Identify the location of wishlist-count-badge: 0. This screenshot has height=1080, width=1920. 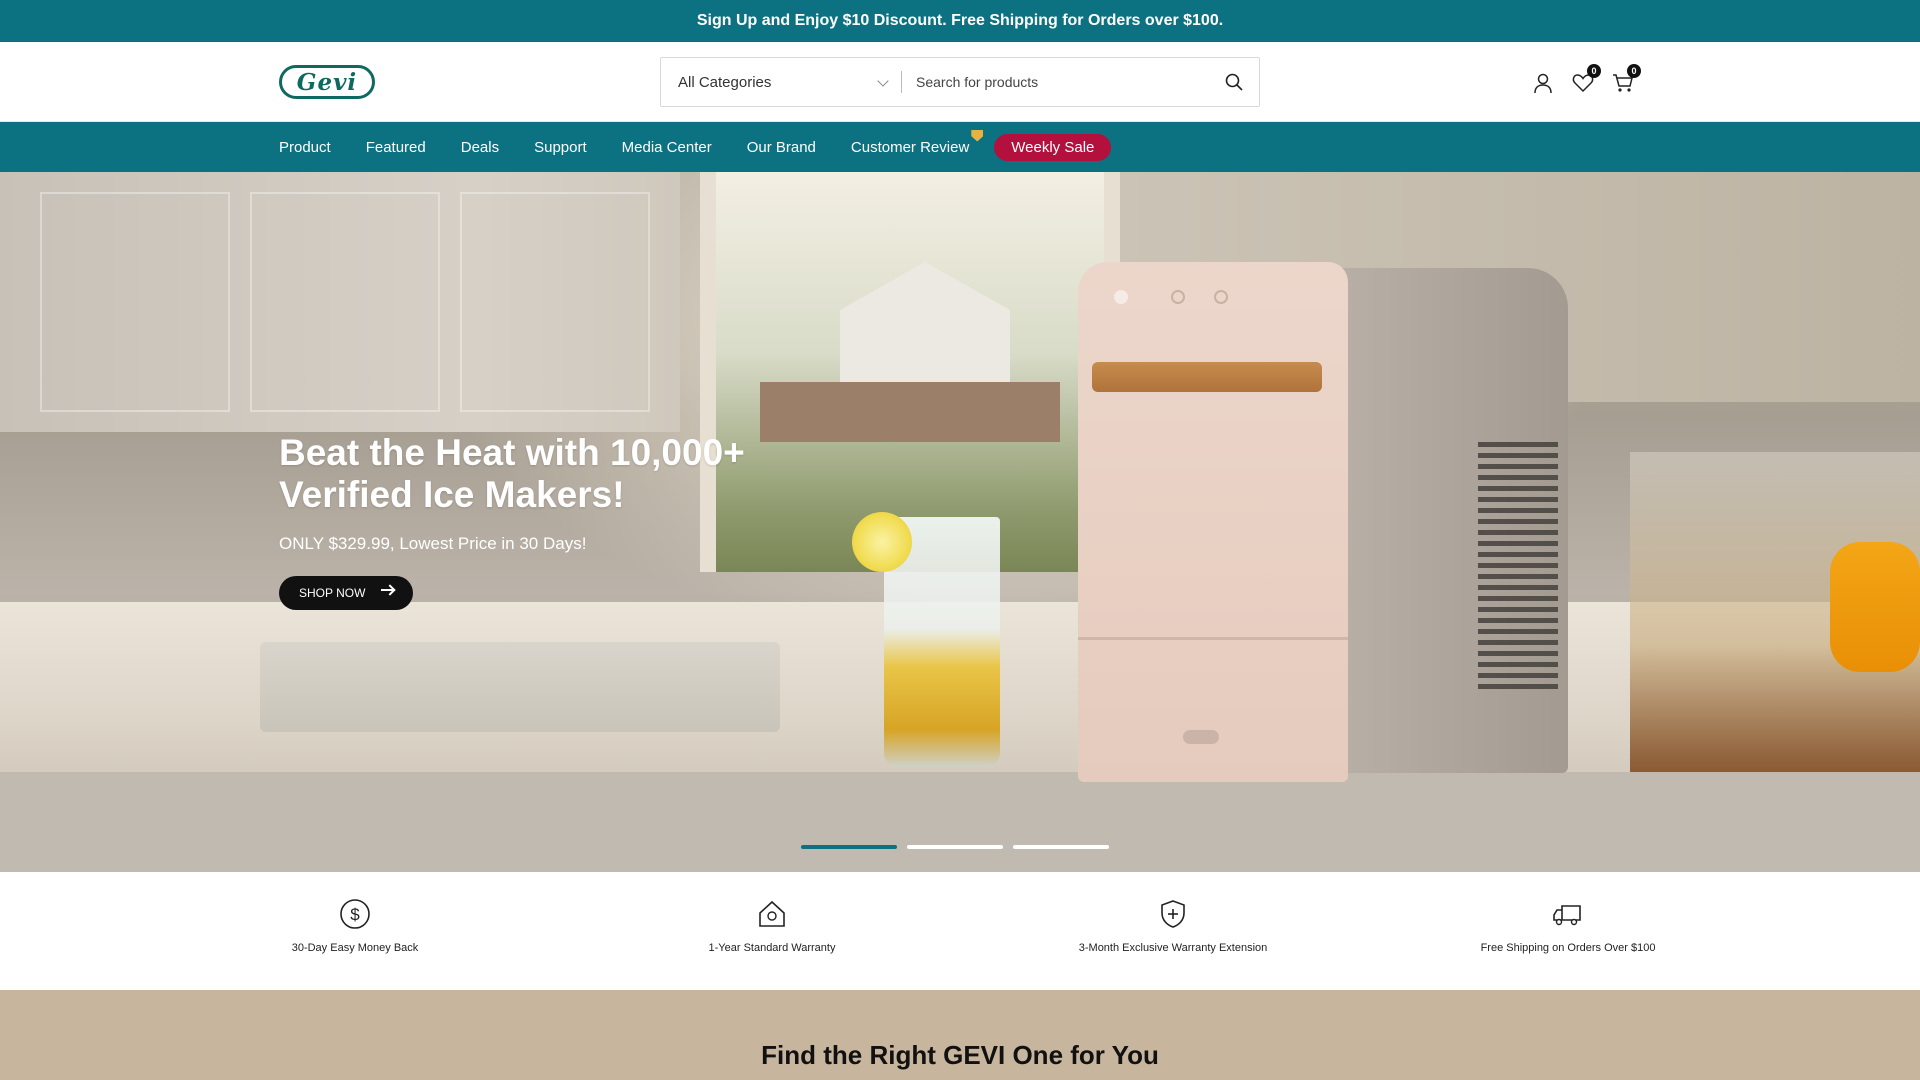
(1594, 71).